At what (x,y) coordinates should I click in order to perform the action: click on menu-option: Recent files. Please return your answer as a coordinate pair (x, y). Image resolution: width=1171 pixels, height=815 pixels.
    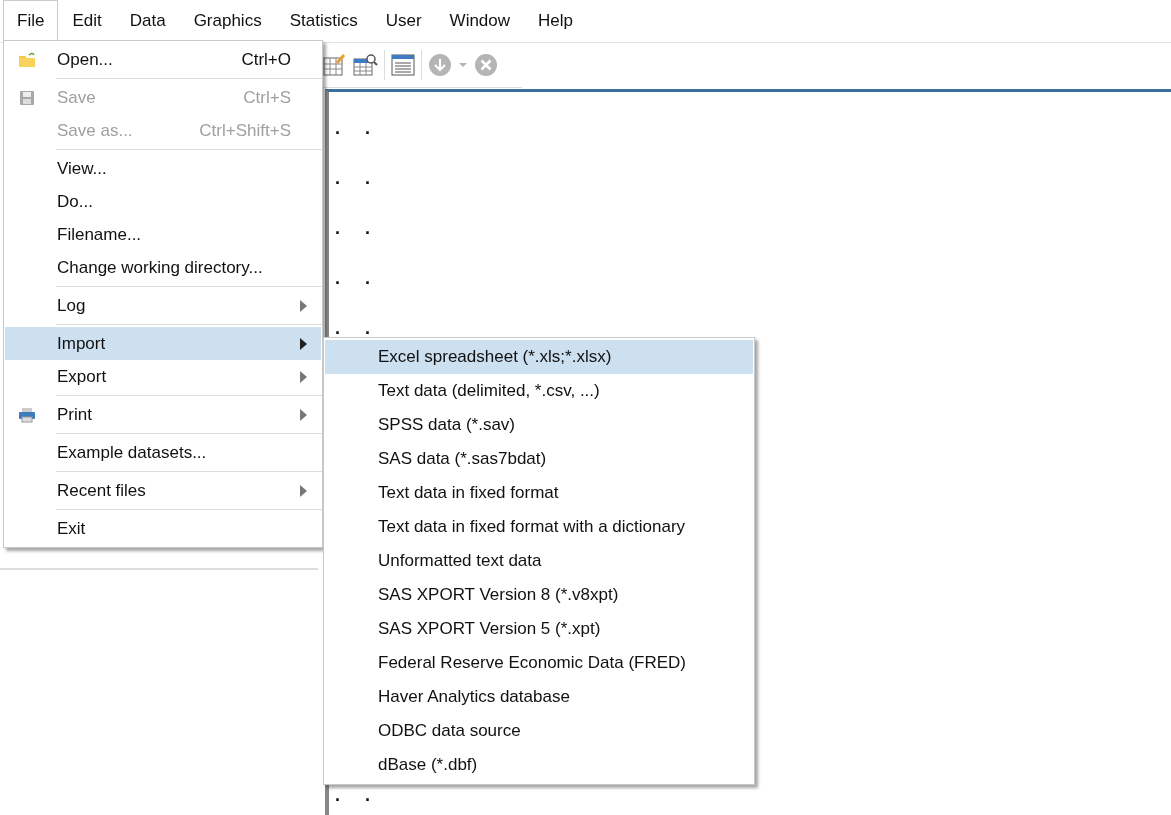
    Looking at the image, I should click on (163, 490).